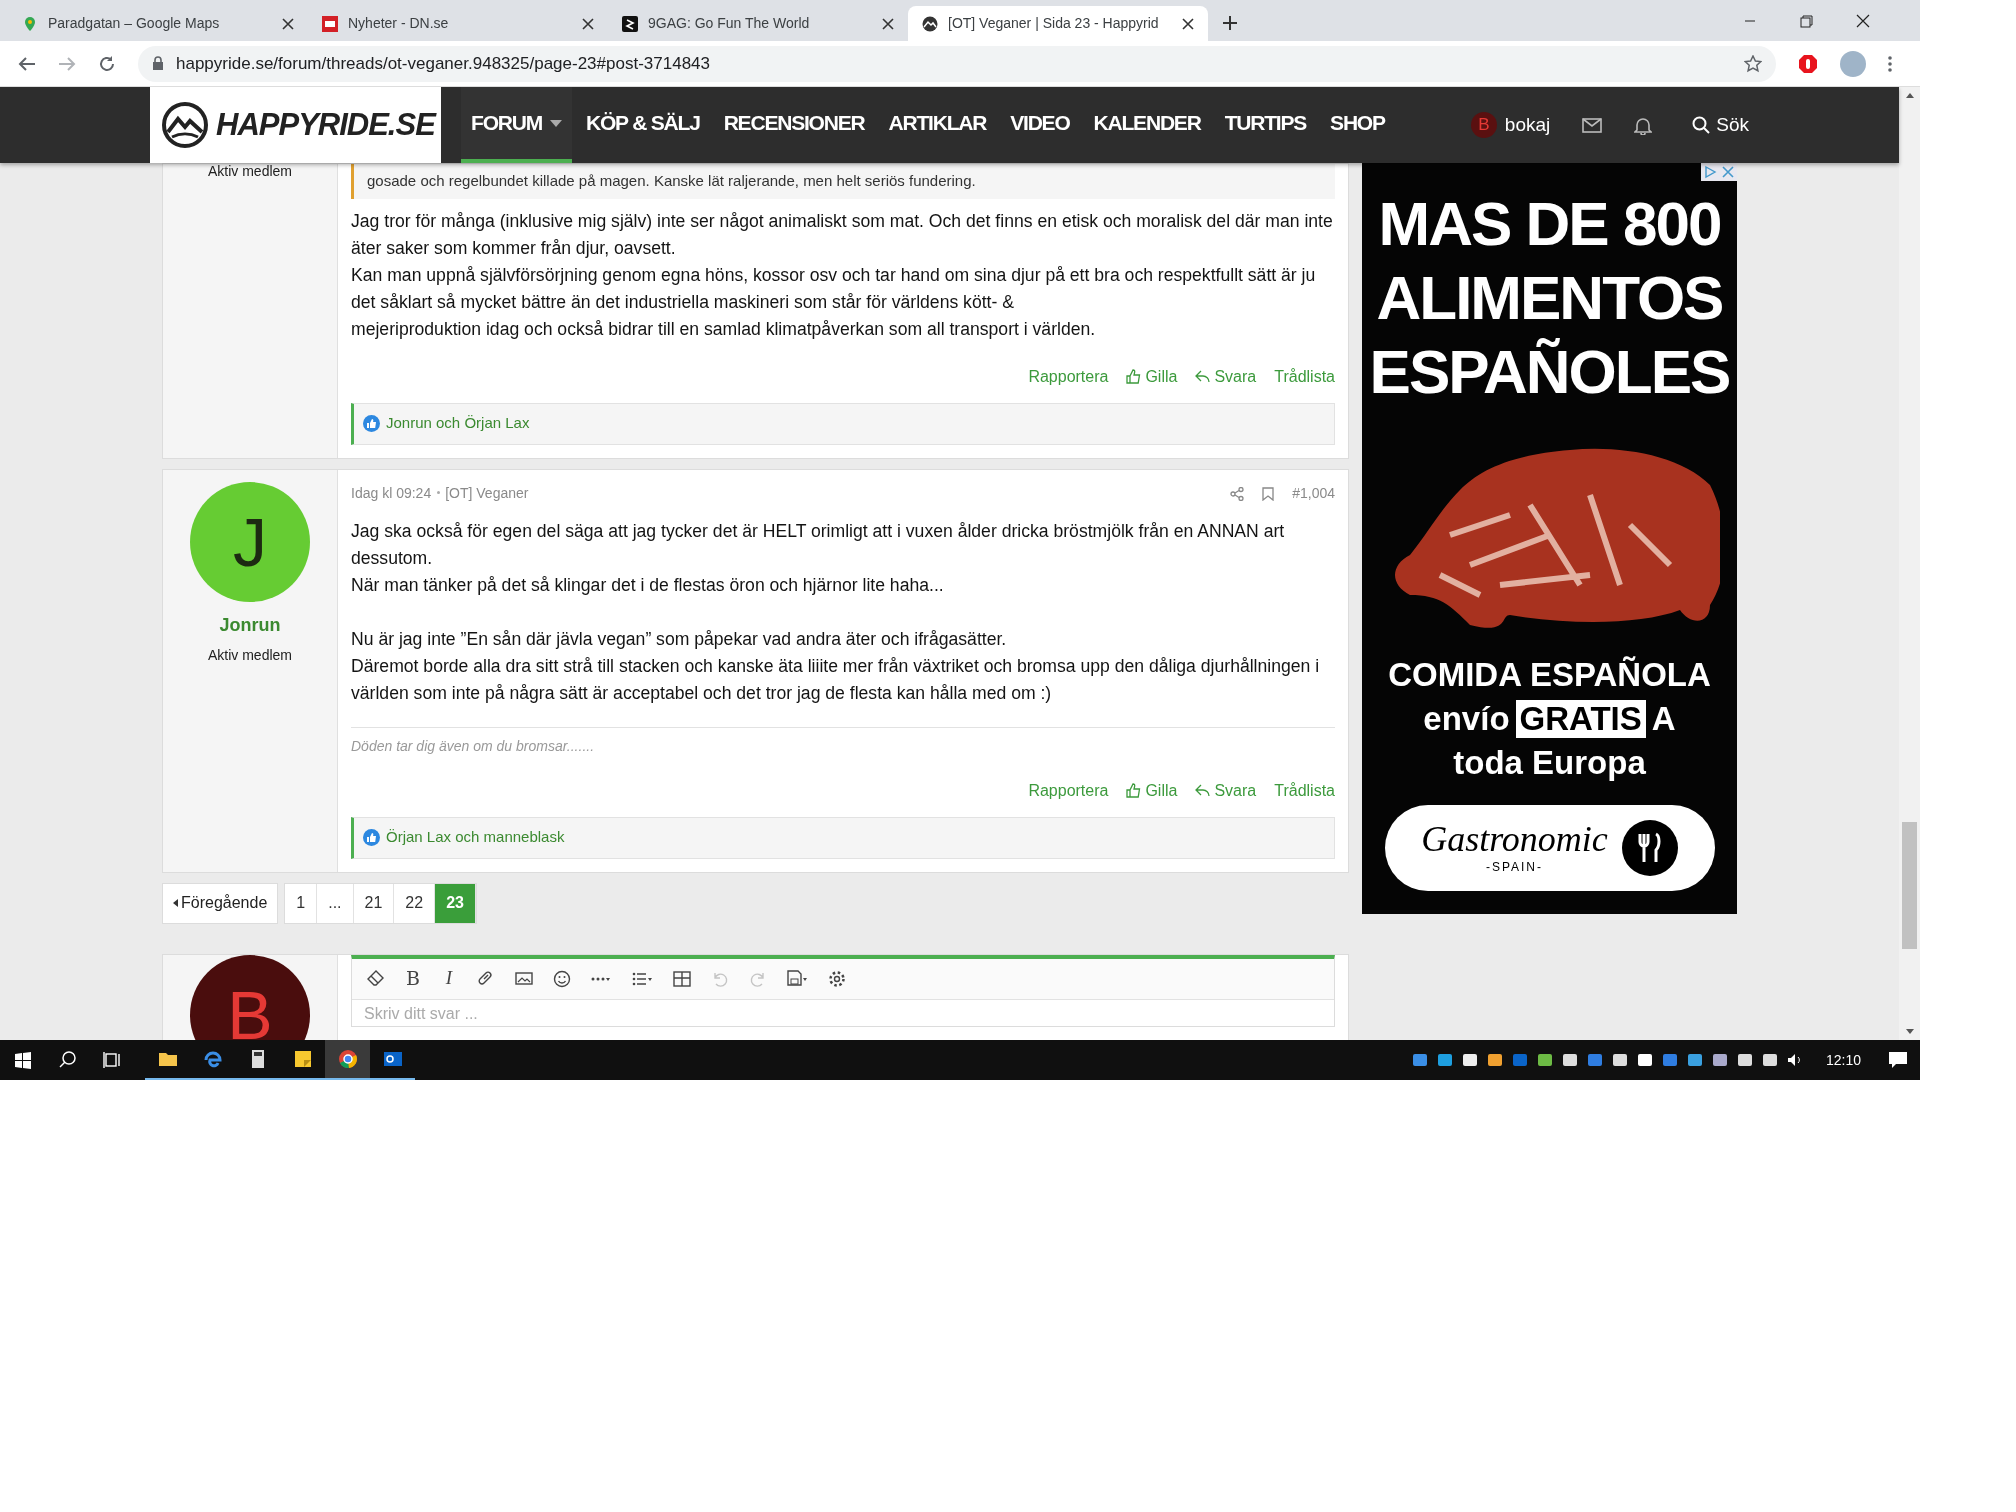  What do you see at coordinates (1237, 493) in the screenshot?
I see `share-icon` at bounding box center [1237, 493].